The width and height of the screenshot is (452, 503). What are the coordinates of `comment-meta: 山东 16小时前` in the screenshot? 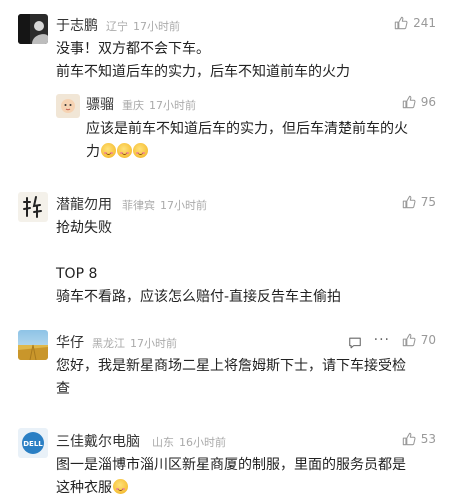 It's located at (189, 442).